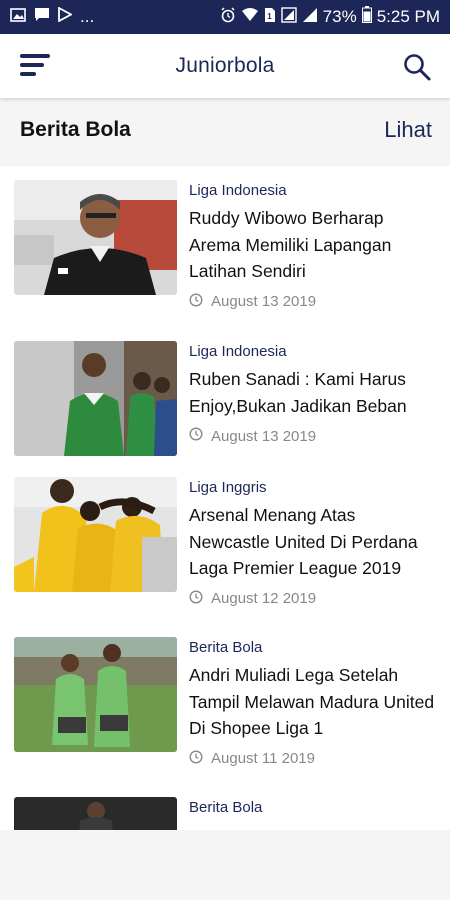  I want to click on gallery-notification-icon, so click(18, 17).